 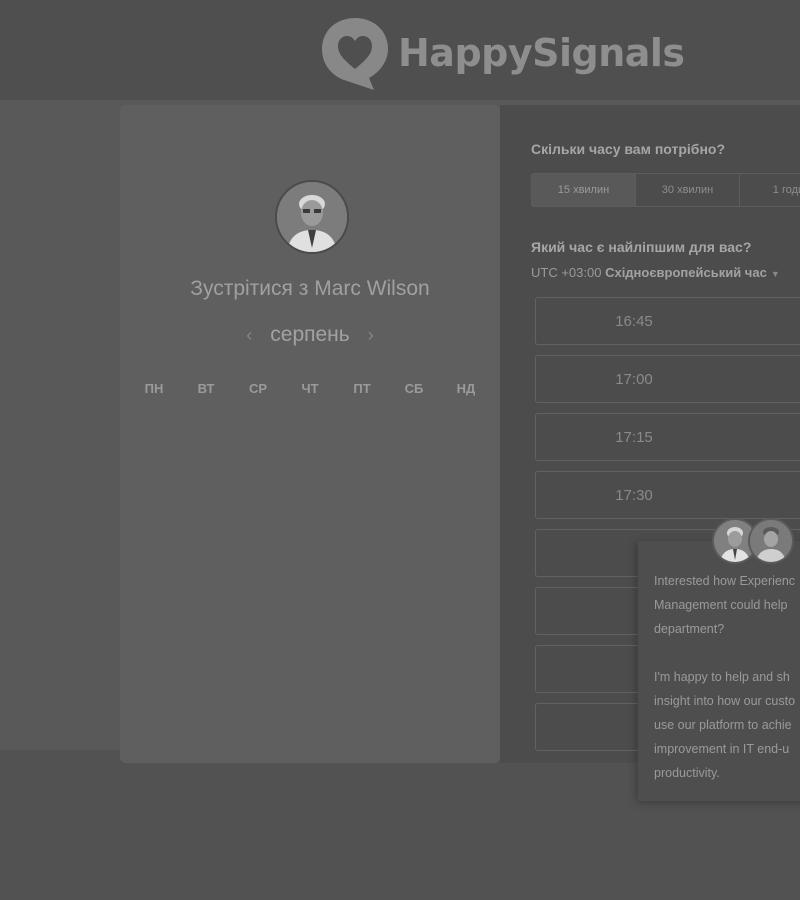 I want to click on brand-name: HappySignals, so click(x=541, y=53).